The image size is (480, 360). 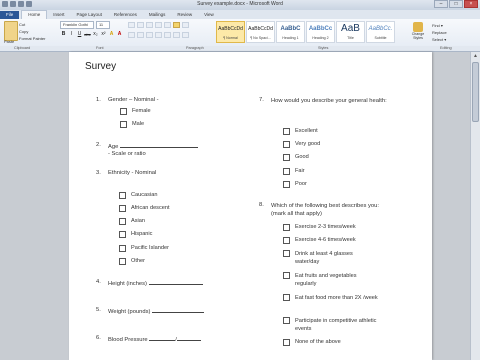 What do you see at coordinates (176, 35) in the screenshot?
I see `shading-icon` at bounding box center [176, 35].